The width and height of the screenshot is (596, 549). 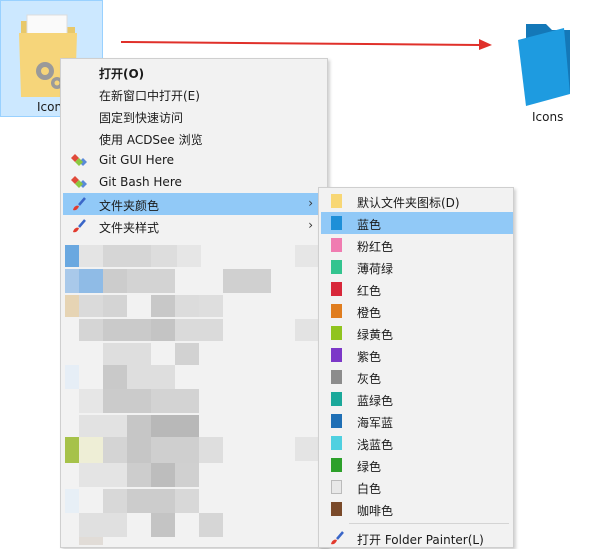 What do you see at coordinates (417, 267) in the screenshot?
I see `color-mint: 薄荷绿` at bounding box center [417, 267].